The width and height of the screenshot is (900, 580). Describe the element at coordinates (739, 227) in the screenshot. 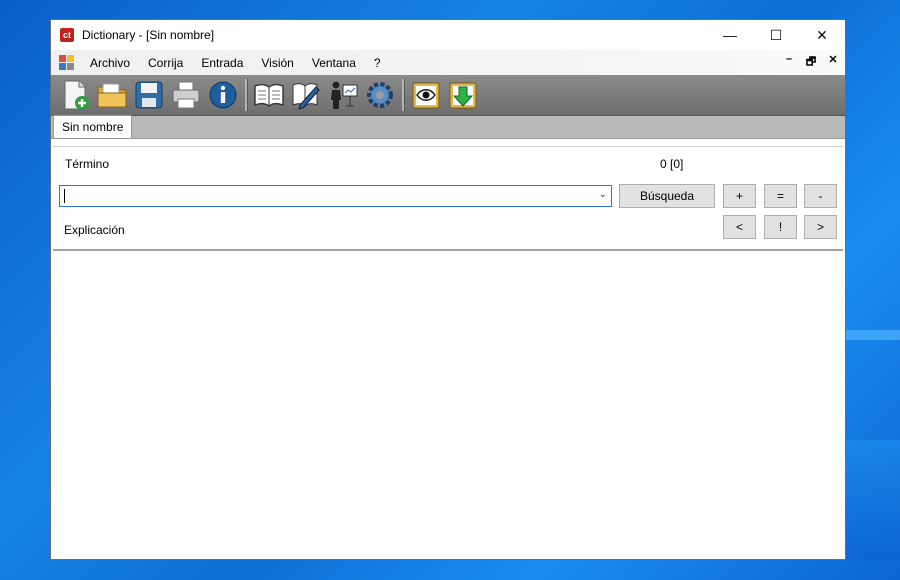

I see `previous-button: <` at that location.